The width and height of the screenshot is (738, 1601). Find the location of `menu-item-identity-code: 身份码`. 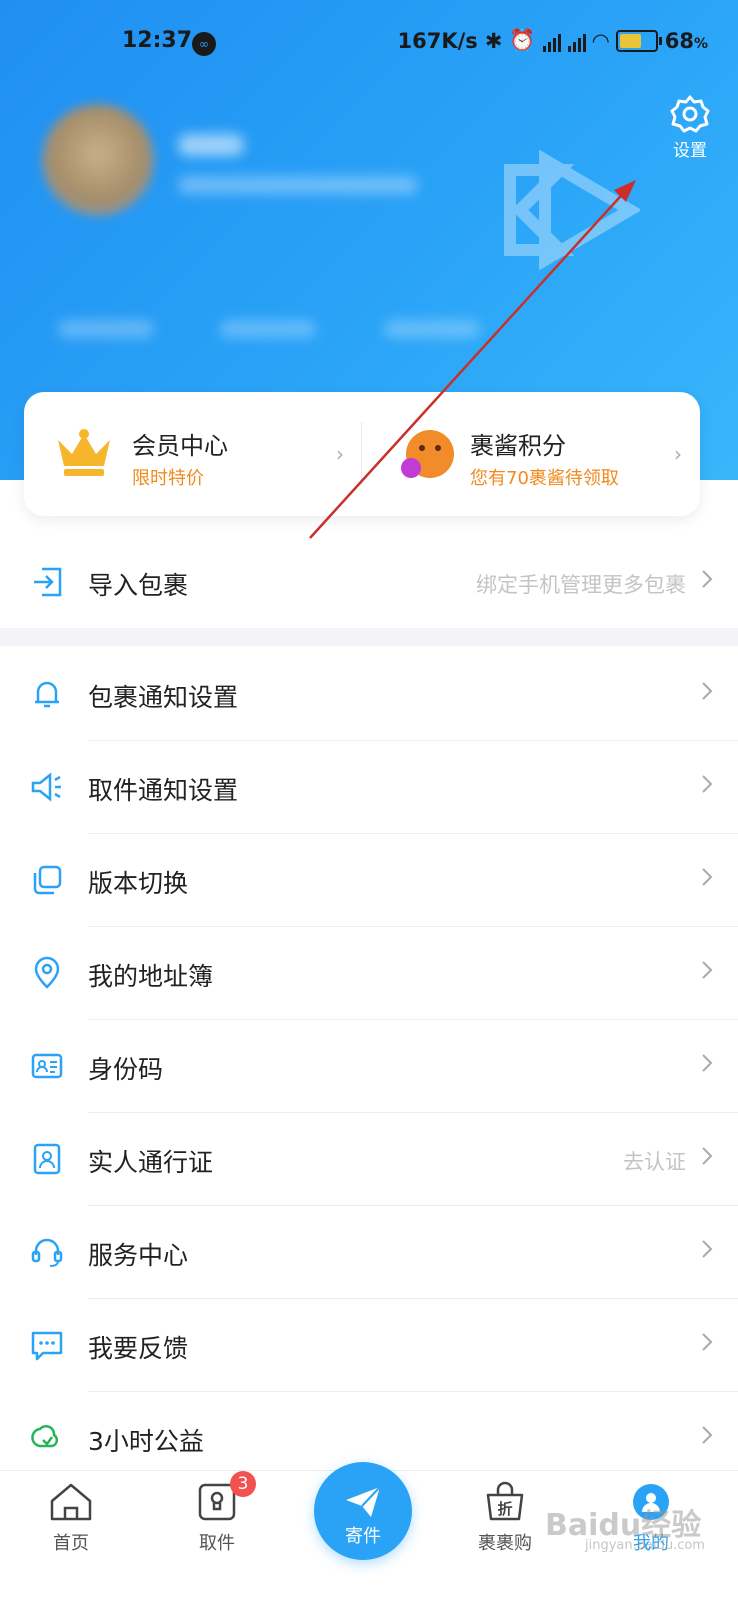

menu-item-identity-code: 身份码 is located at coordinates (369, 1066).